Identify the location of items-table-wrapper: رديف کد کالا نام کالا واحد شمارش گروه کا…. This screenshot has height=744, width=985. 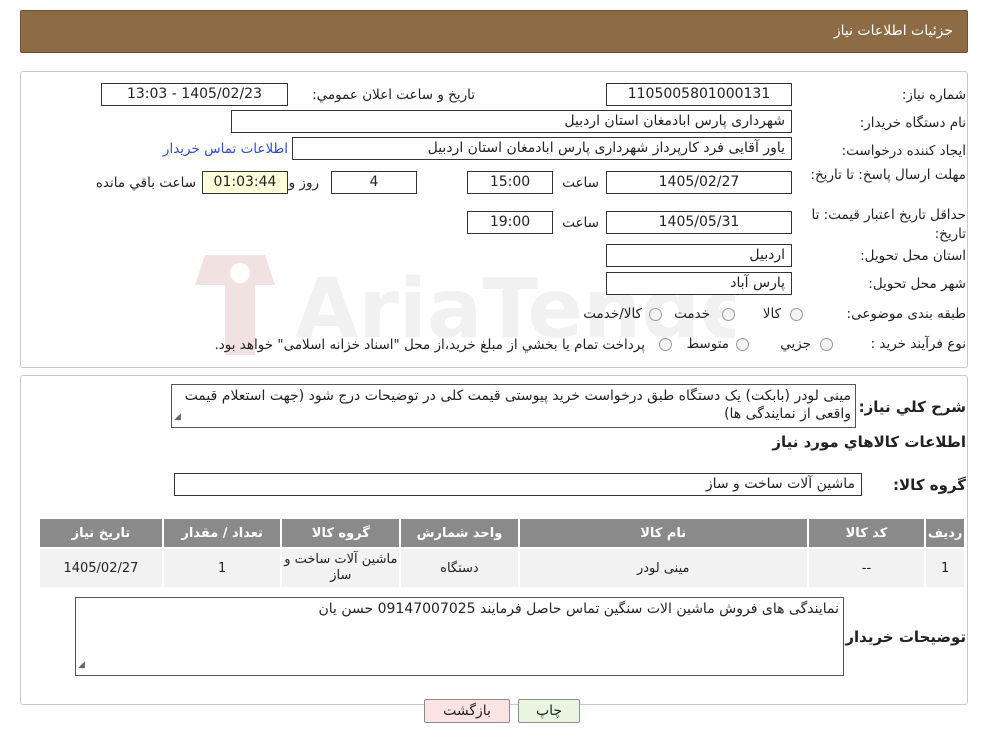
(502, 553).